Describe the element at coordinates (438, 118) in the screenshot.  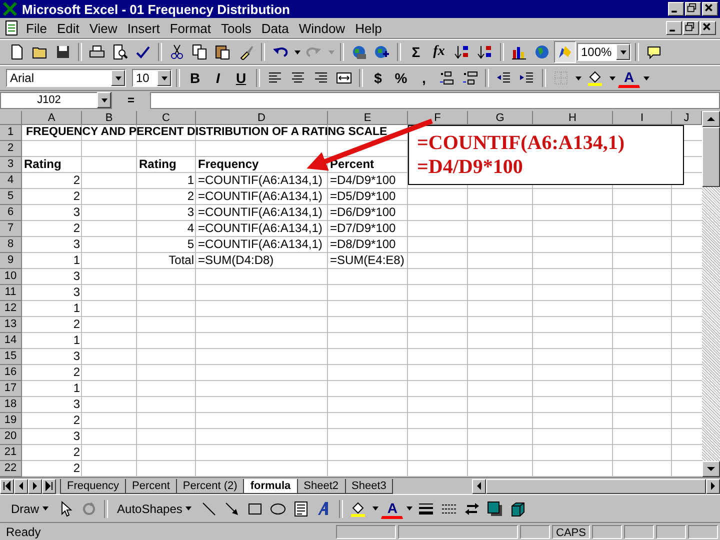
I see `column-header: F` at that location.